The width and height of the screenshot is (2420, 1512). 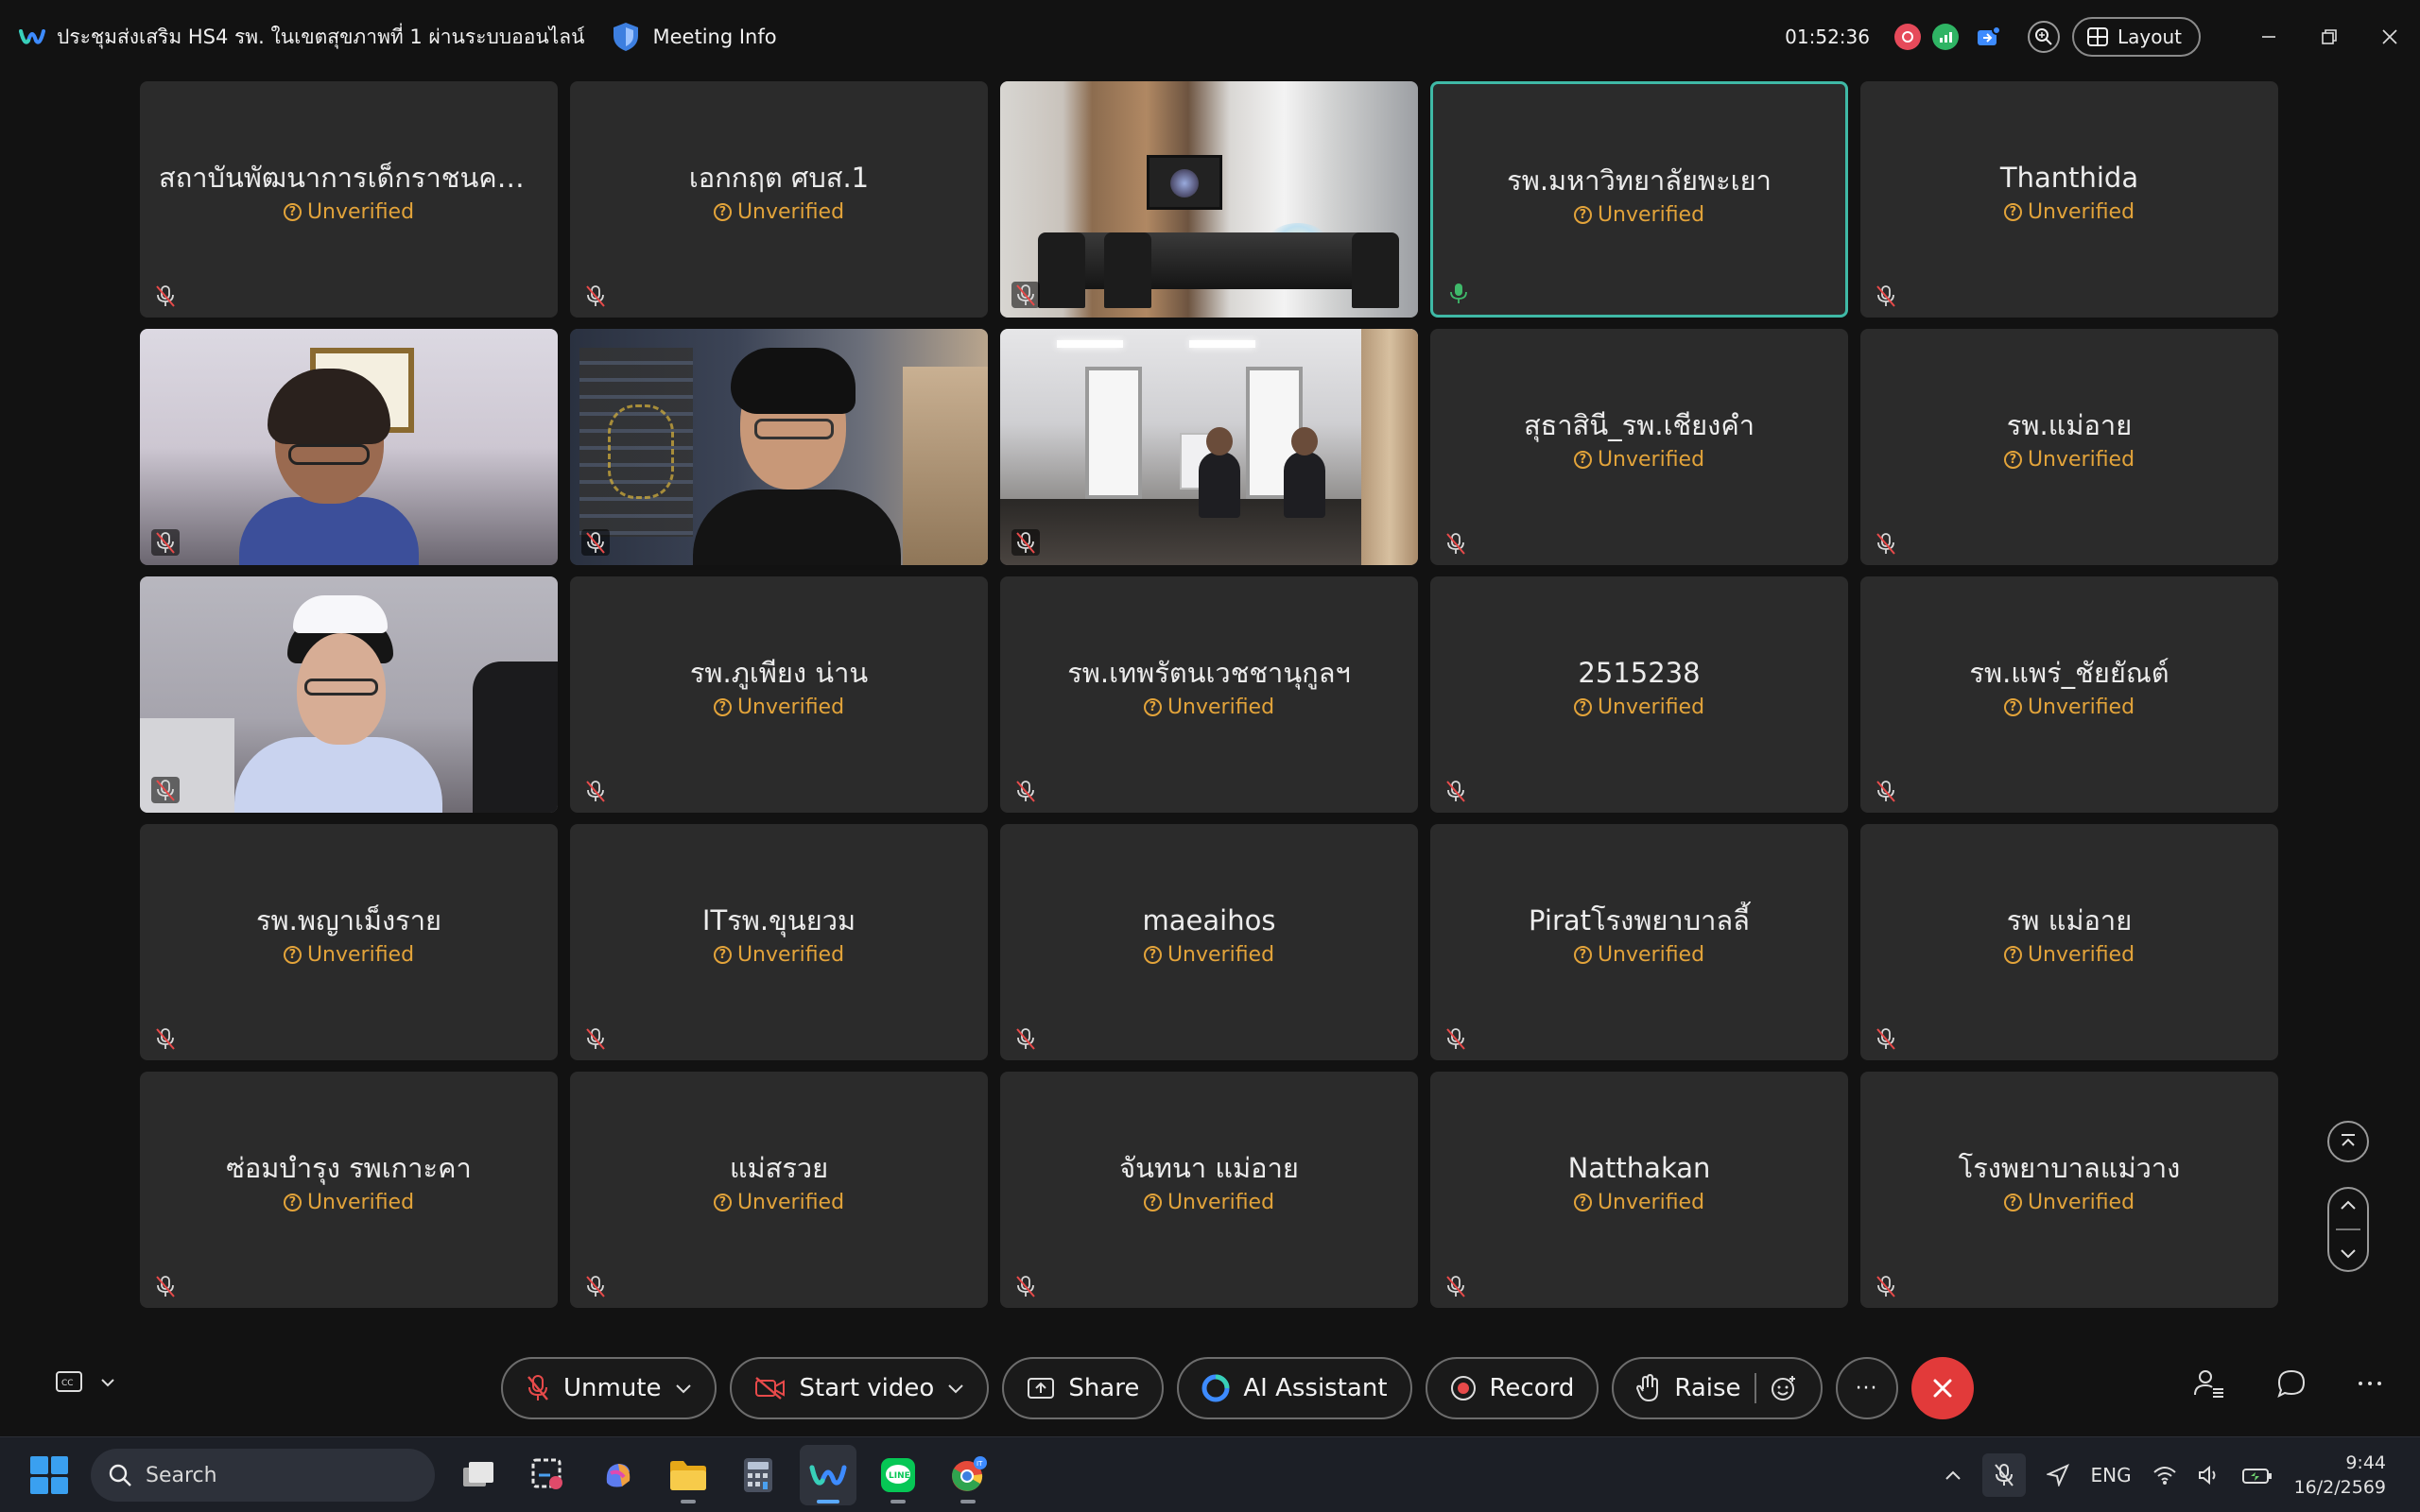 I want to click on record-button: Record, so click(x=1512, y=1388).